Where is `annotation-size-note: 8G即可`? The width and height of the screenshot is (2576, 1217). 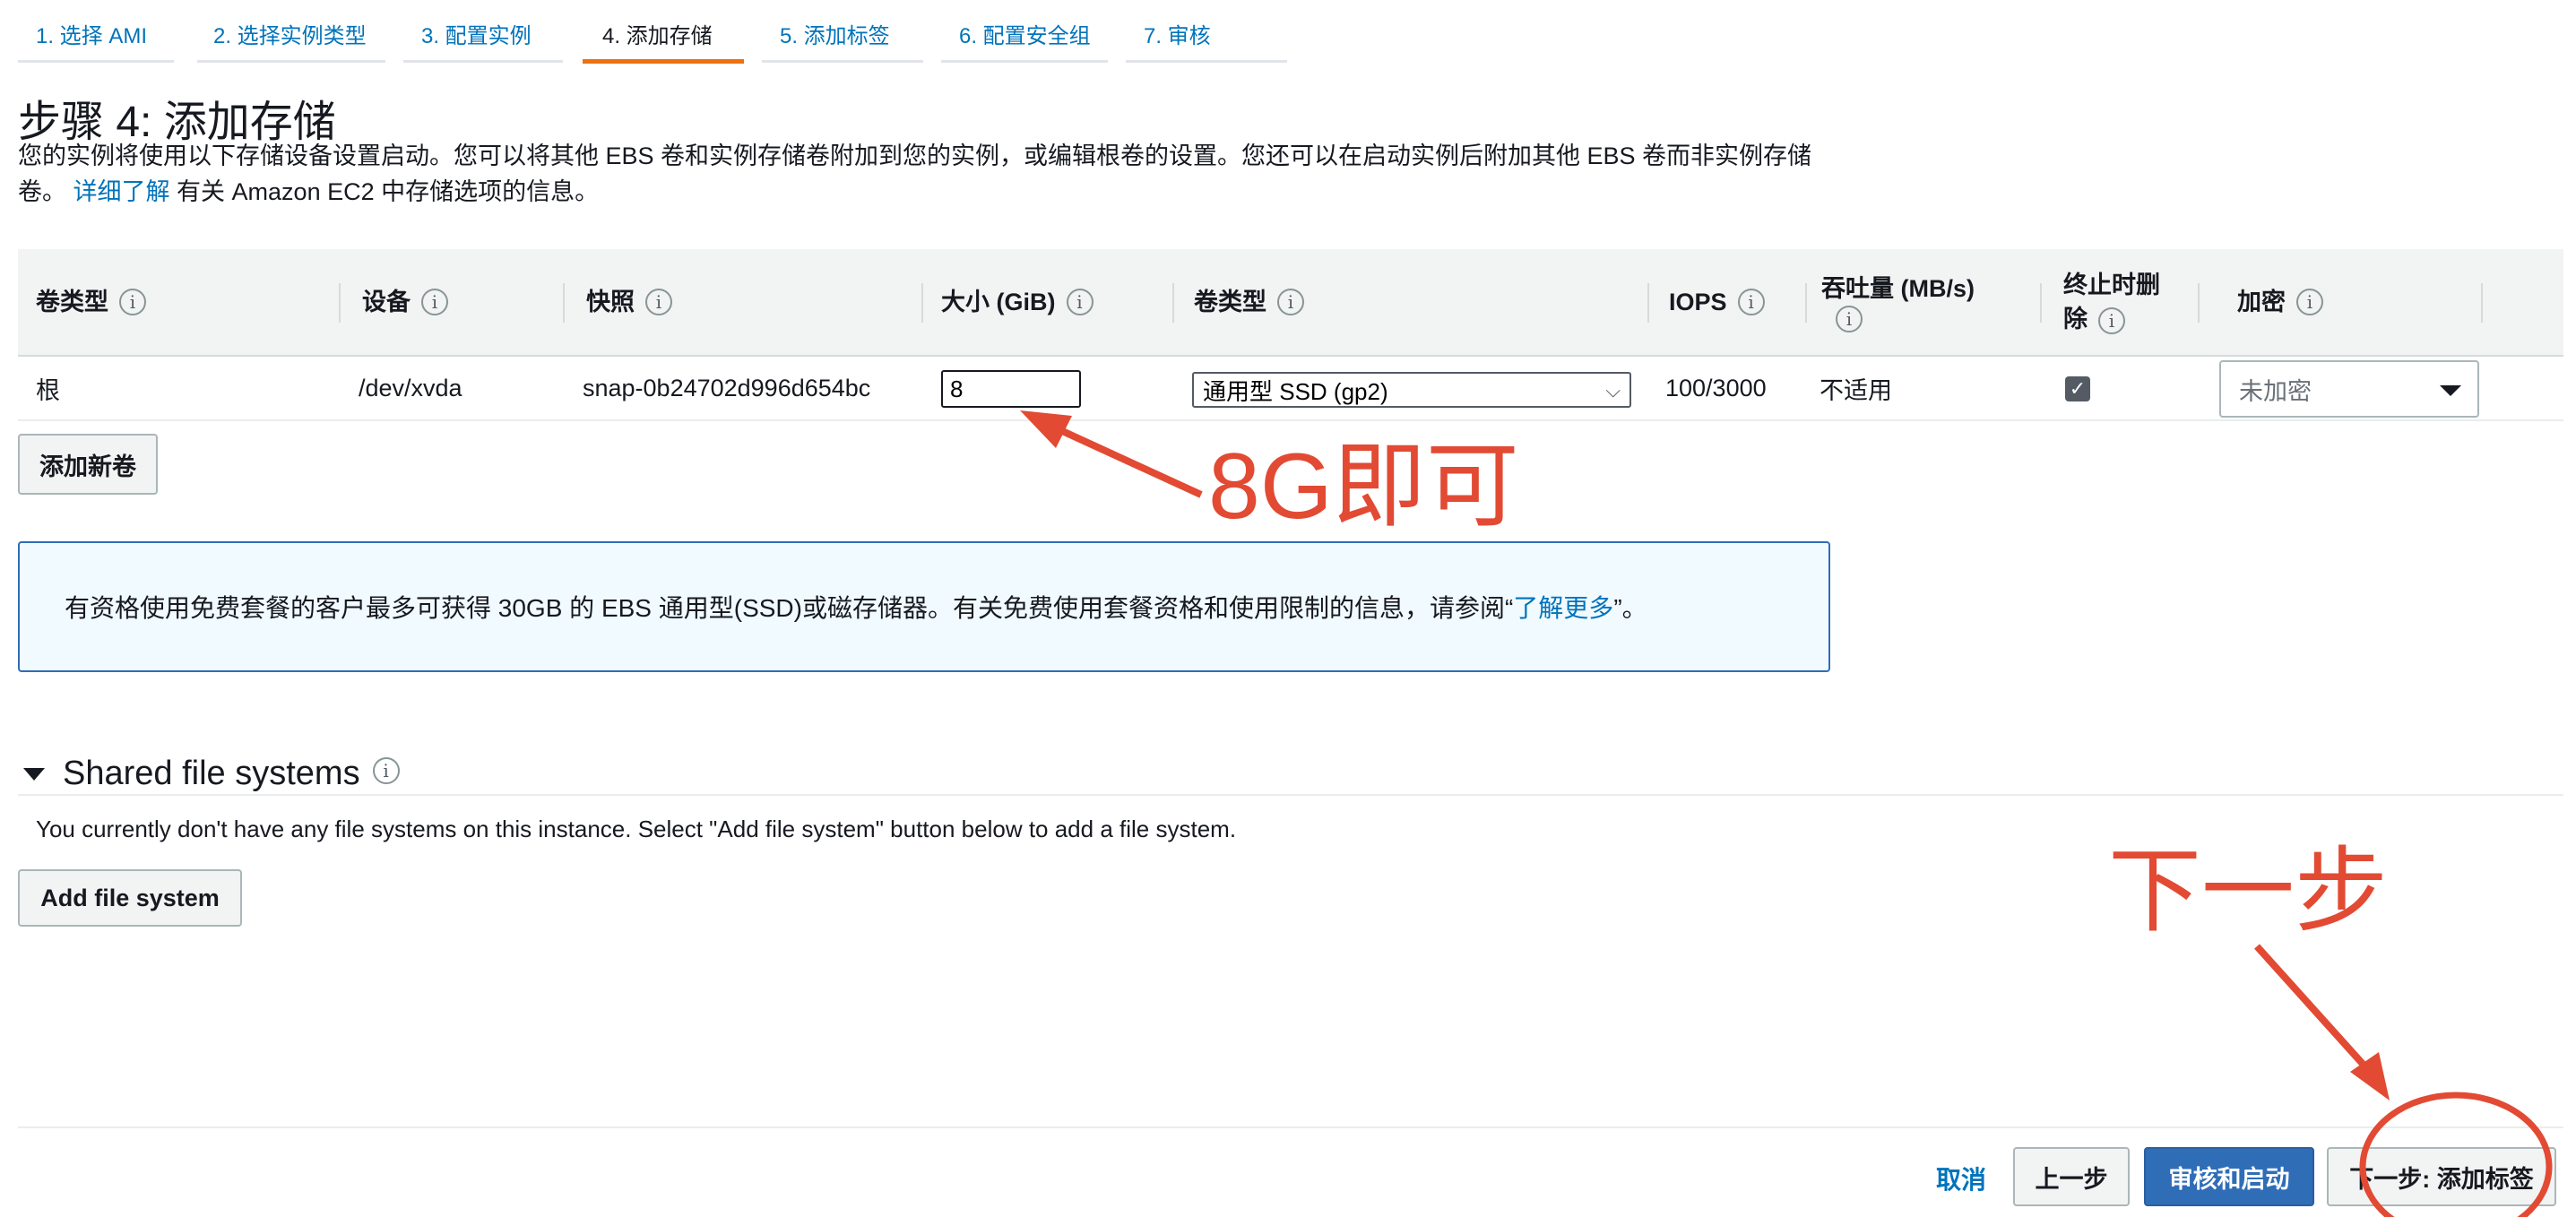 annotation-size-note: 8G即可 is located at coordinates (1363, 487).